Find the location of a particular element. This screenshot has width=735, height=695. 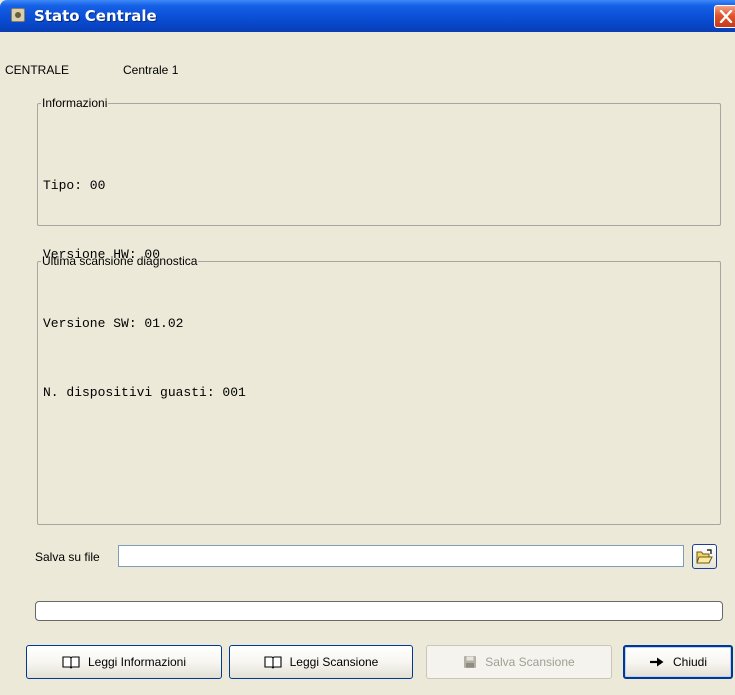

save-file-label: Salva su file is located at coordinates (67, 557).